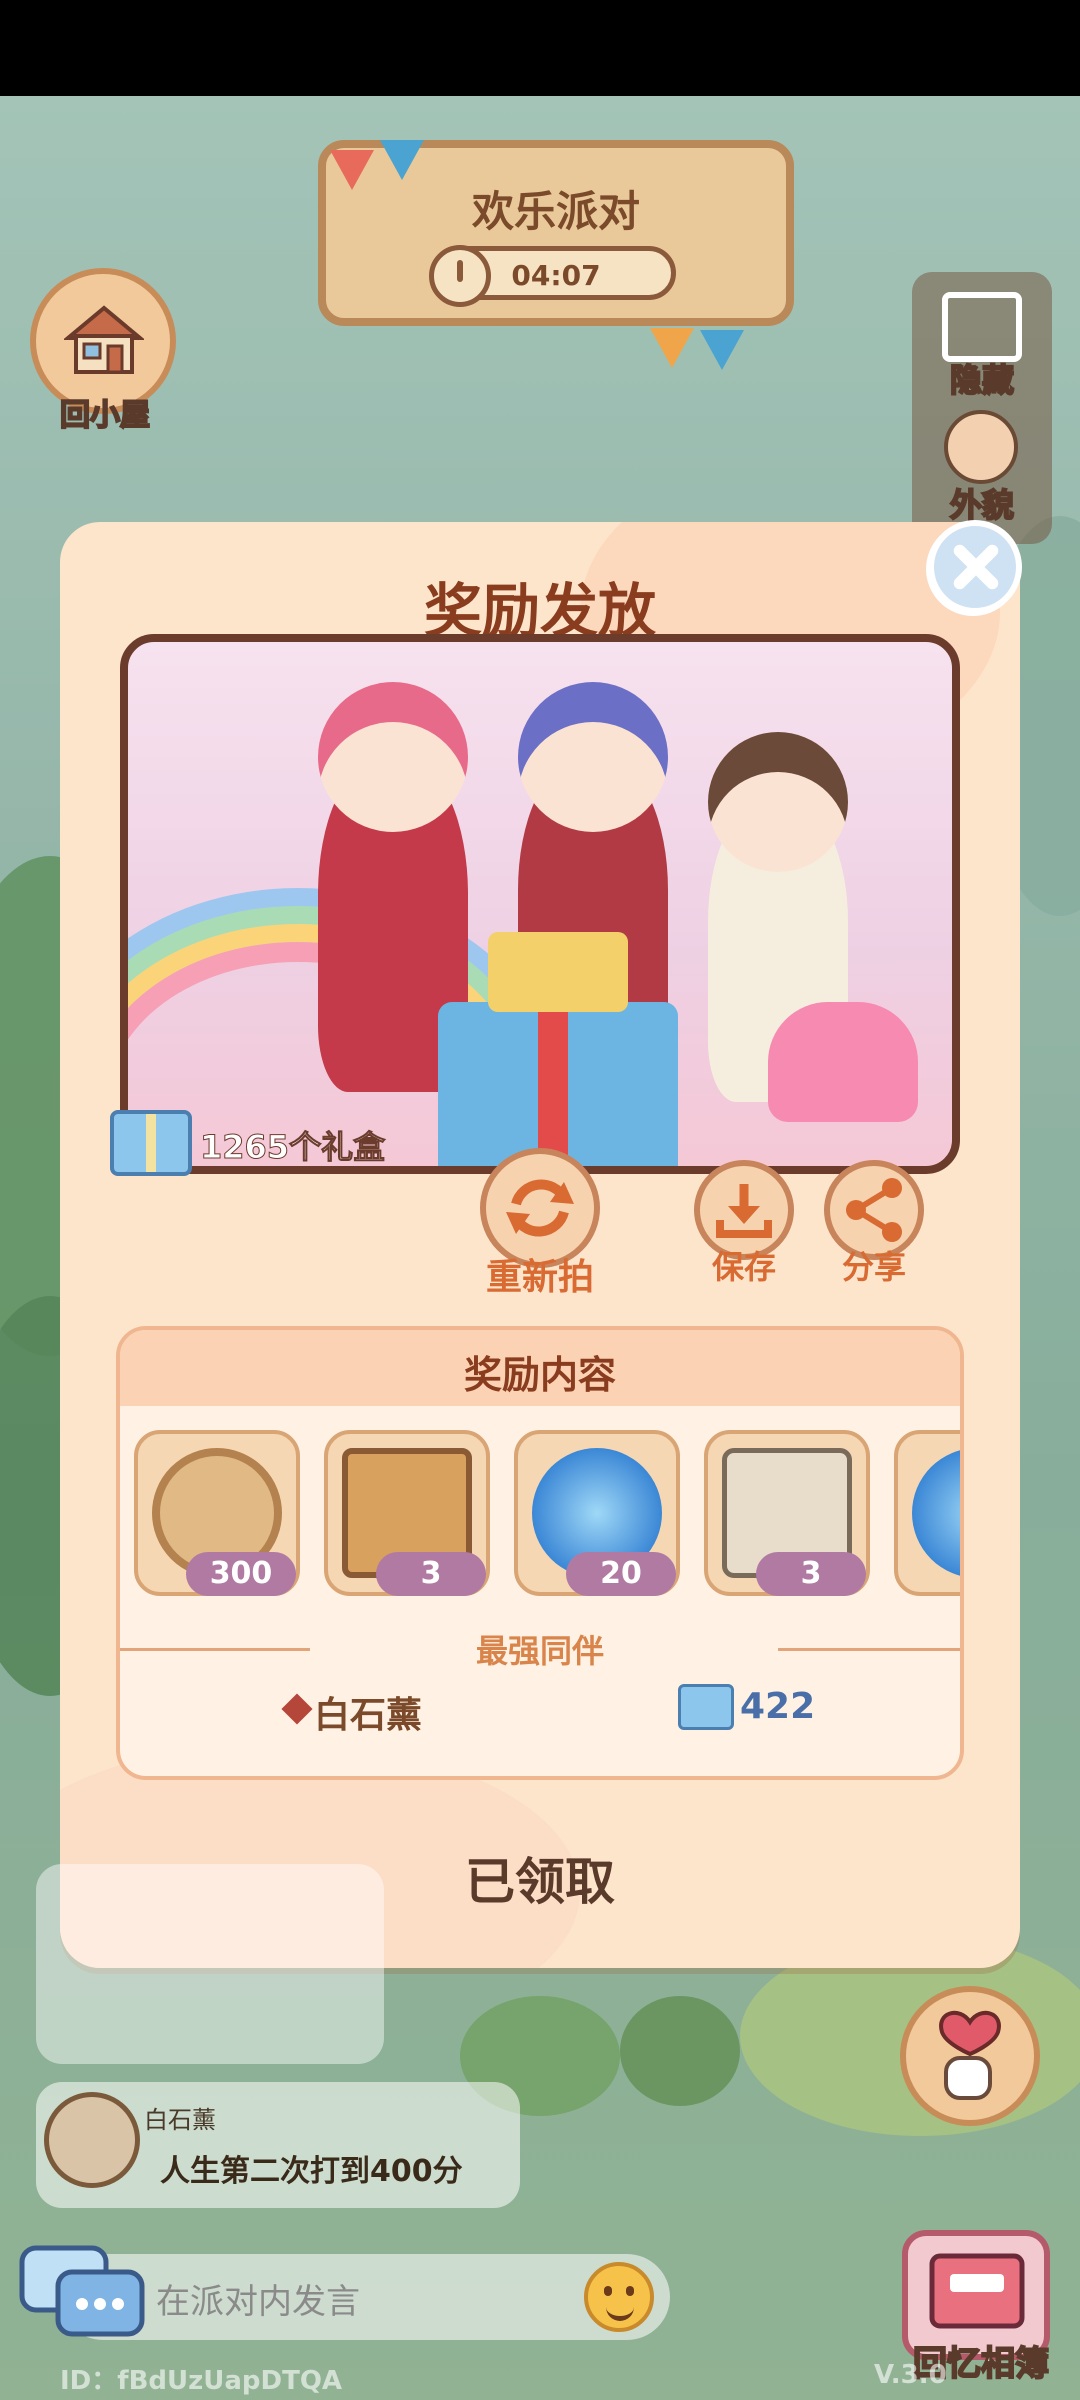 Image resolution: width=1080 pixels, height=2400 pixels. I want to click on feed-message: 人生第二次打到400分, so click(311, 2171).